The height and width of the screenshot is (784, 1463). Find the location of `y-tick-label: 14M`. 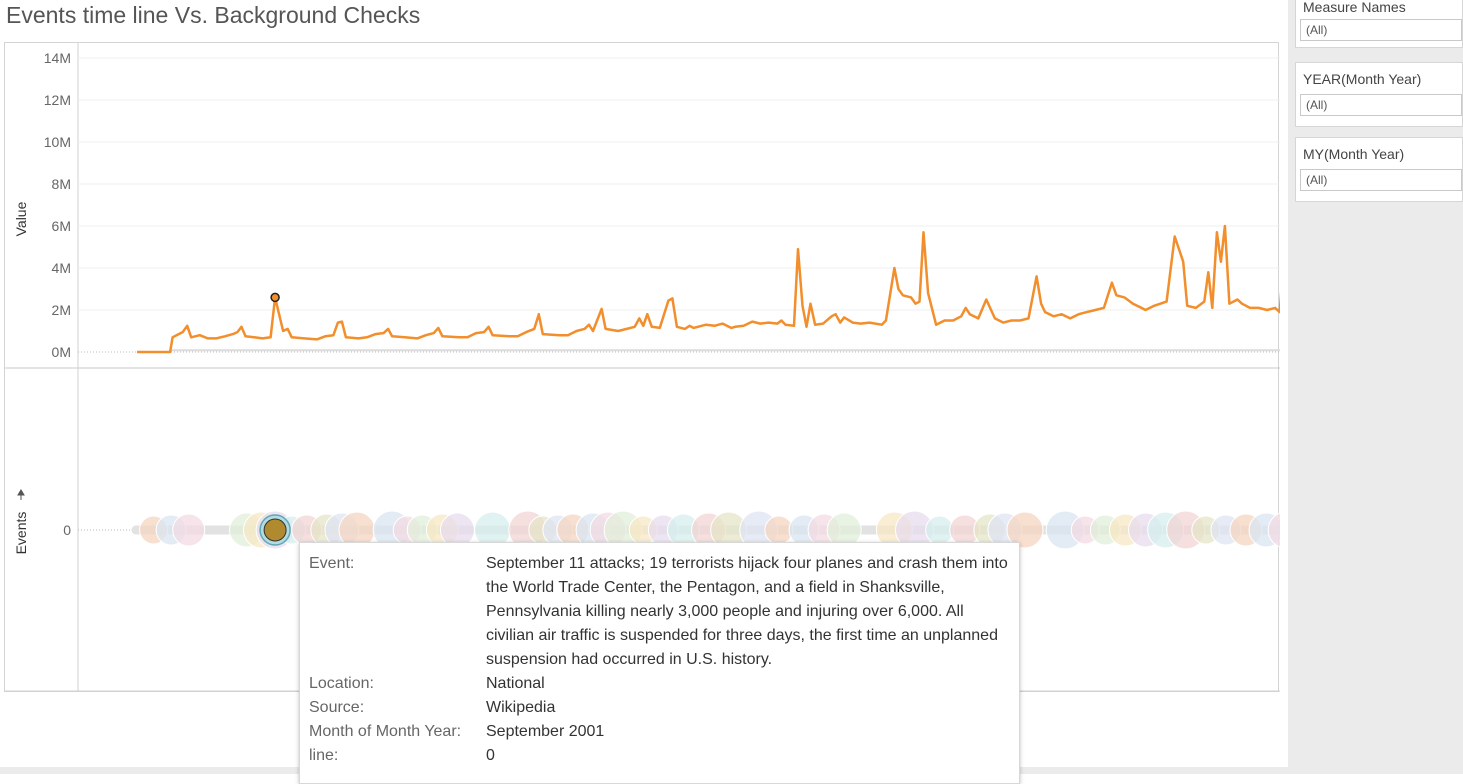

y-tick-label: 14M is located at coordinates (57, 58).